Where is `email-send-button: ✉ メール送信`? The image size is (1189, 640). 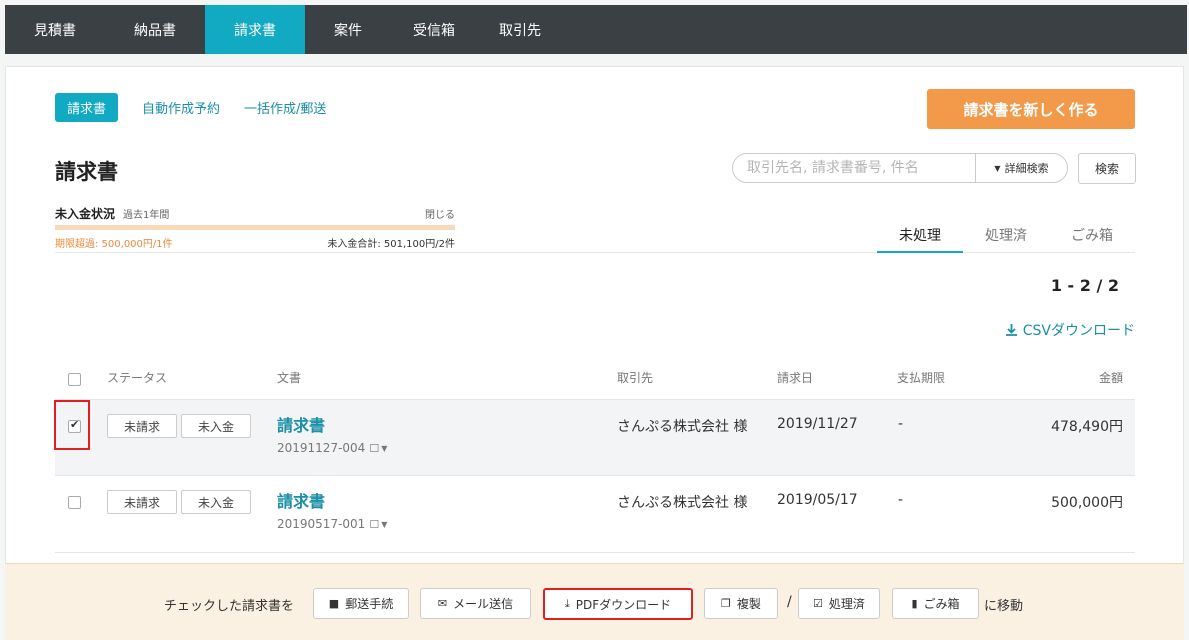 email-send-button: ✉ メール送信 is located at coordinates (475, 603).